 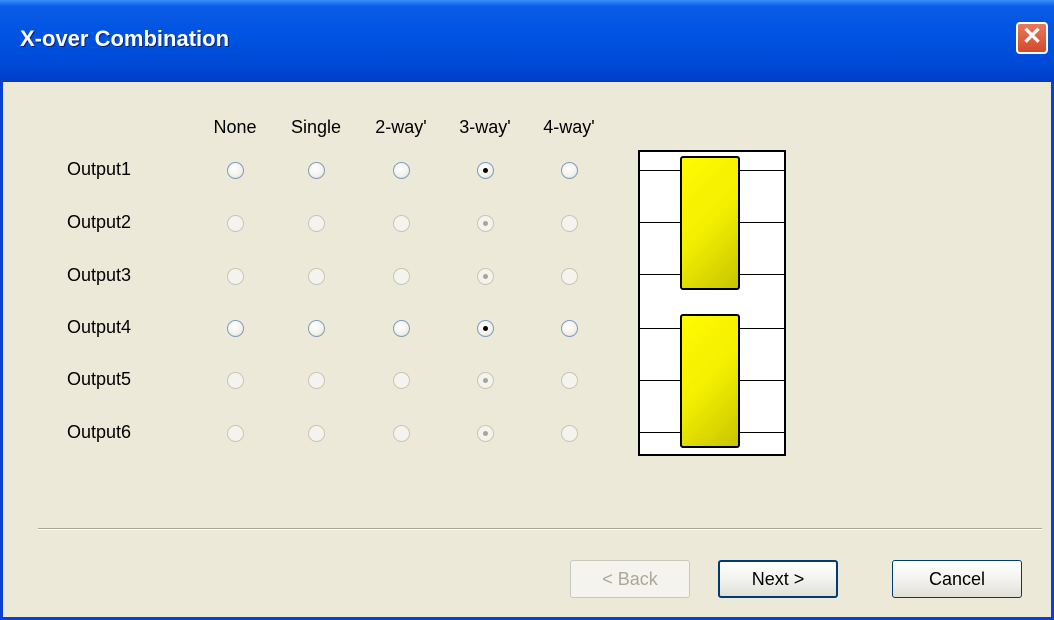 I want to click on close-button: ✕, so click(x=1032, y=38).